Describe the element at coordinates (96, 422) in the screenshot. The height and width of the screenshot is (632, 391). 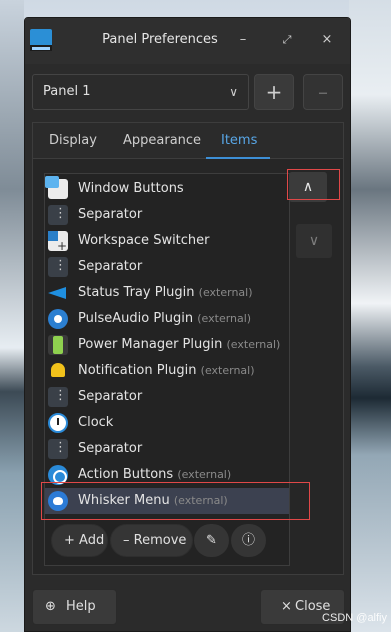
I see `list-item-label: Clock` at that location.